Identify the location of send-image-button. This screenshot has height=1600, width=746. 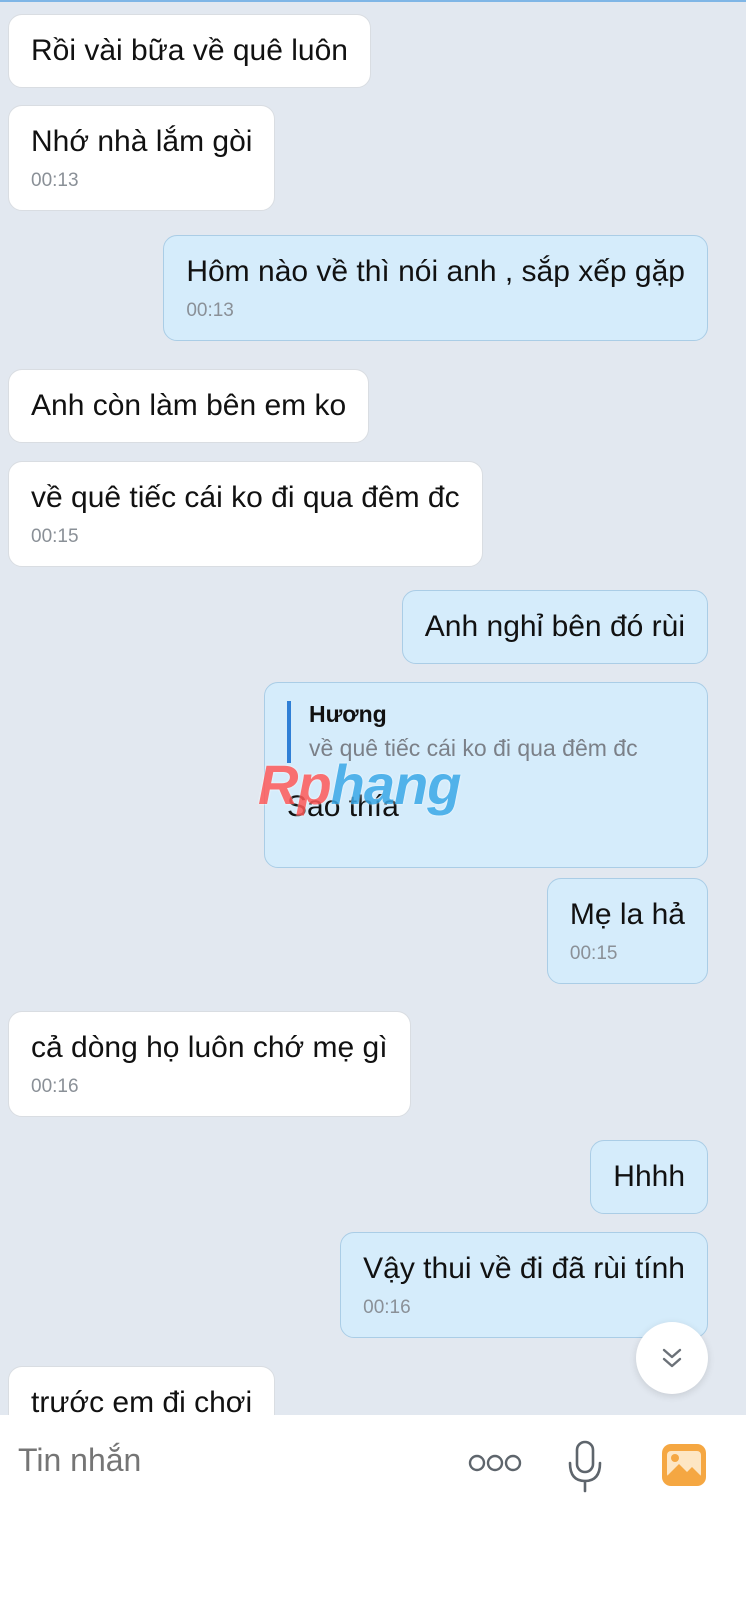
(684, 1465).